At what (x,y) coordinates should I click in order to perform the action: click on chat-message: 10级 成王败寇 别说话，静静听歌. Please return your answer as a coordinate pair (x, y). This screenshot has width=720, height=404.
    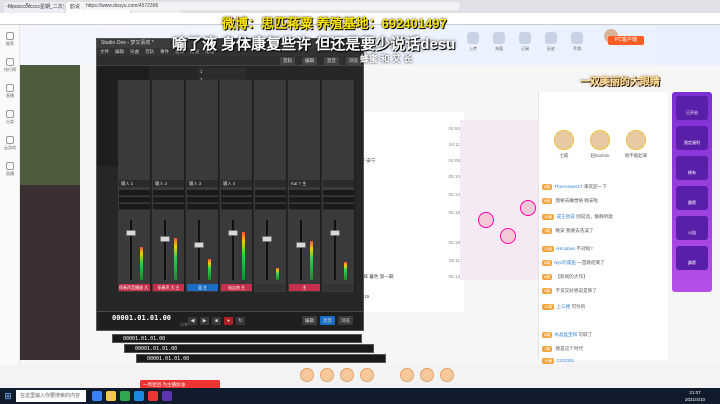
    Looking at the image, I should click on (604, 217).